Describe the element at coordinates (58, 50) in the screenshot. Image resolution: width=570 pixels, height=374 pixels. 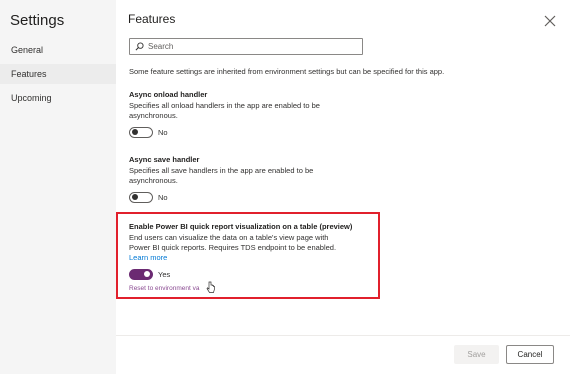
I see `sidebar-item-general: General` at that location.